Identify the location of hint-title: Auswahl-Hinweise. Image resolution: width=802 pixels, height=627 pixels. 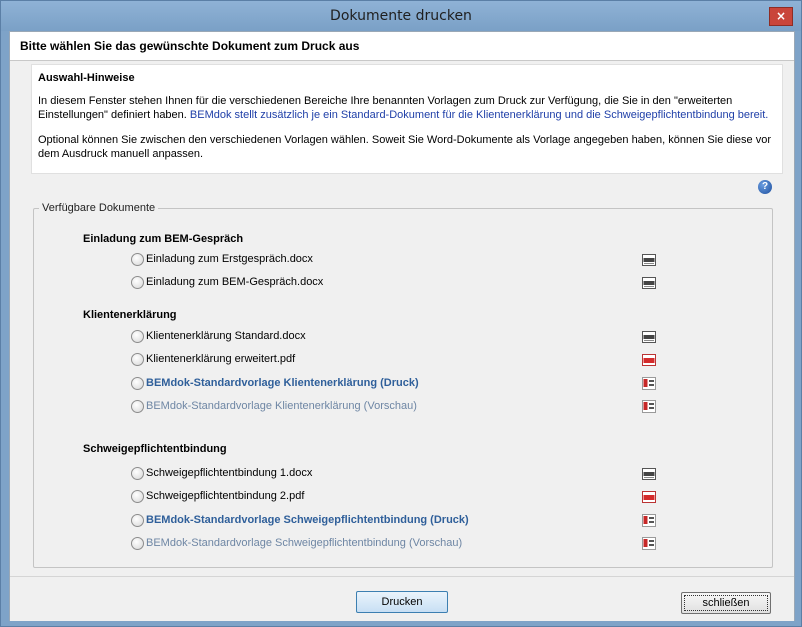
(86, 78).